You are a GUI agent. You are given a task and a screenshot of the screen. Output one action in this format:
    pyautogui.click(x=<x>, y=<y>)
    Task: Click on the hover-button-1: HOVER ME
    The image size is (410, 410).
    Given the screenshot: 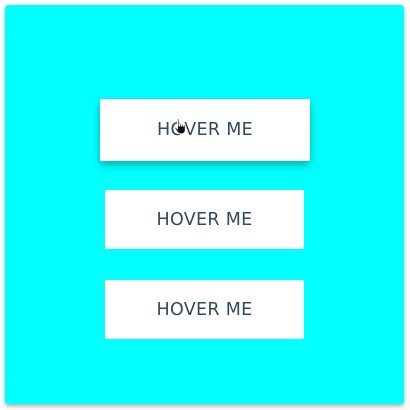 What is the action you would take?
    pyautogui.click(x=205, y=130)
    